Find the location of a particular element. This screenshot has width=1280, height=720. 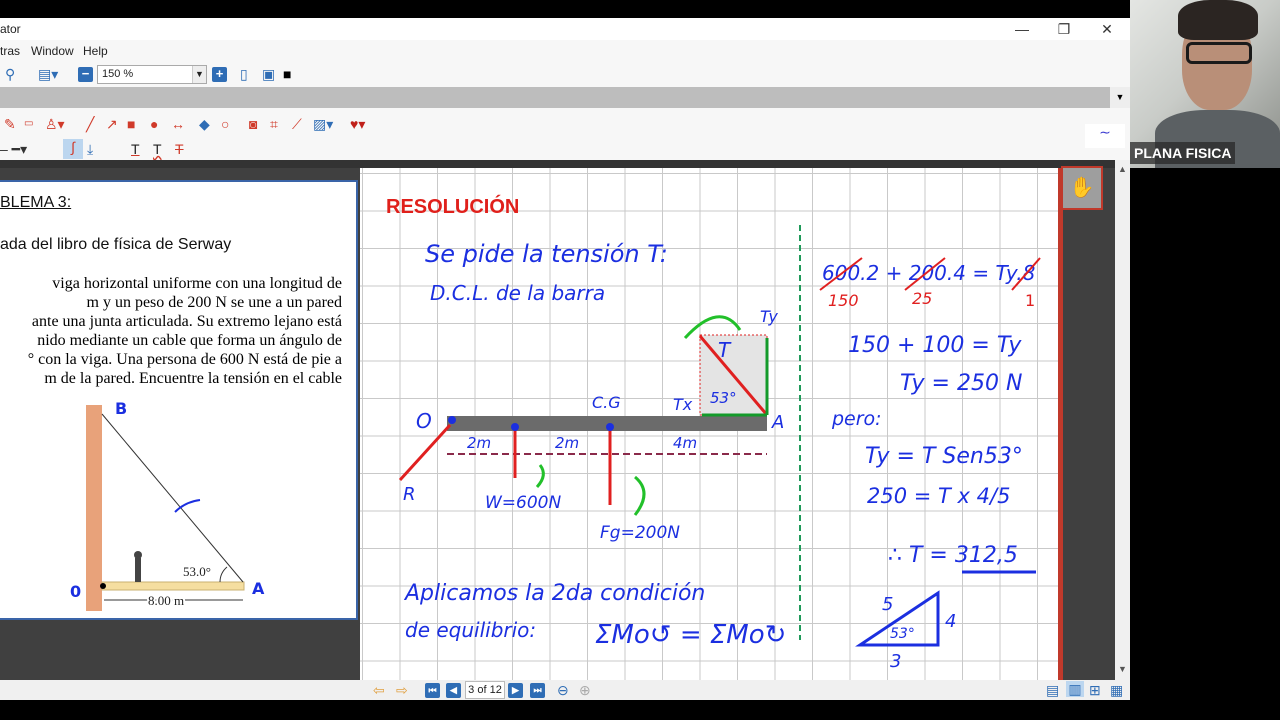

menu-extras: tras is located at coordinates (10, 51).